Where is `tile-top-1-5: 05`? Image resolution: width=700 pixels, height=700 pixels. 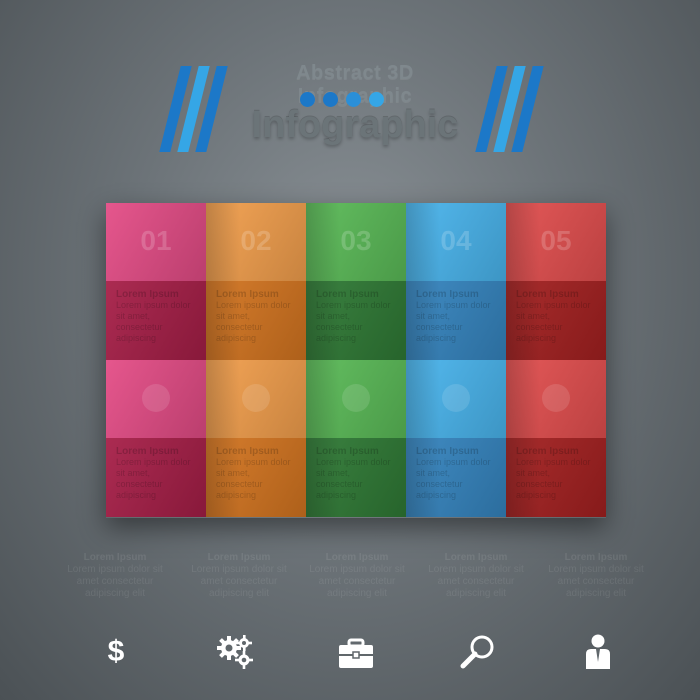
tile-top-1-5: 05 is located at coordinates (556, 242).